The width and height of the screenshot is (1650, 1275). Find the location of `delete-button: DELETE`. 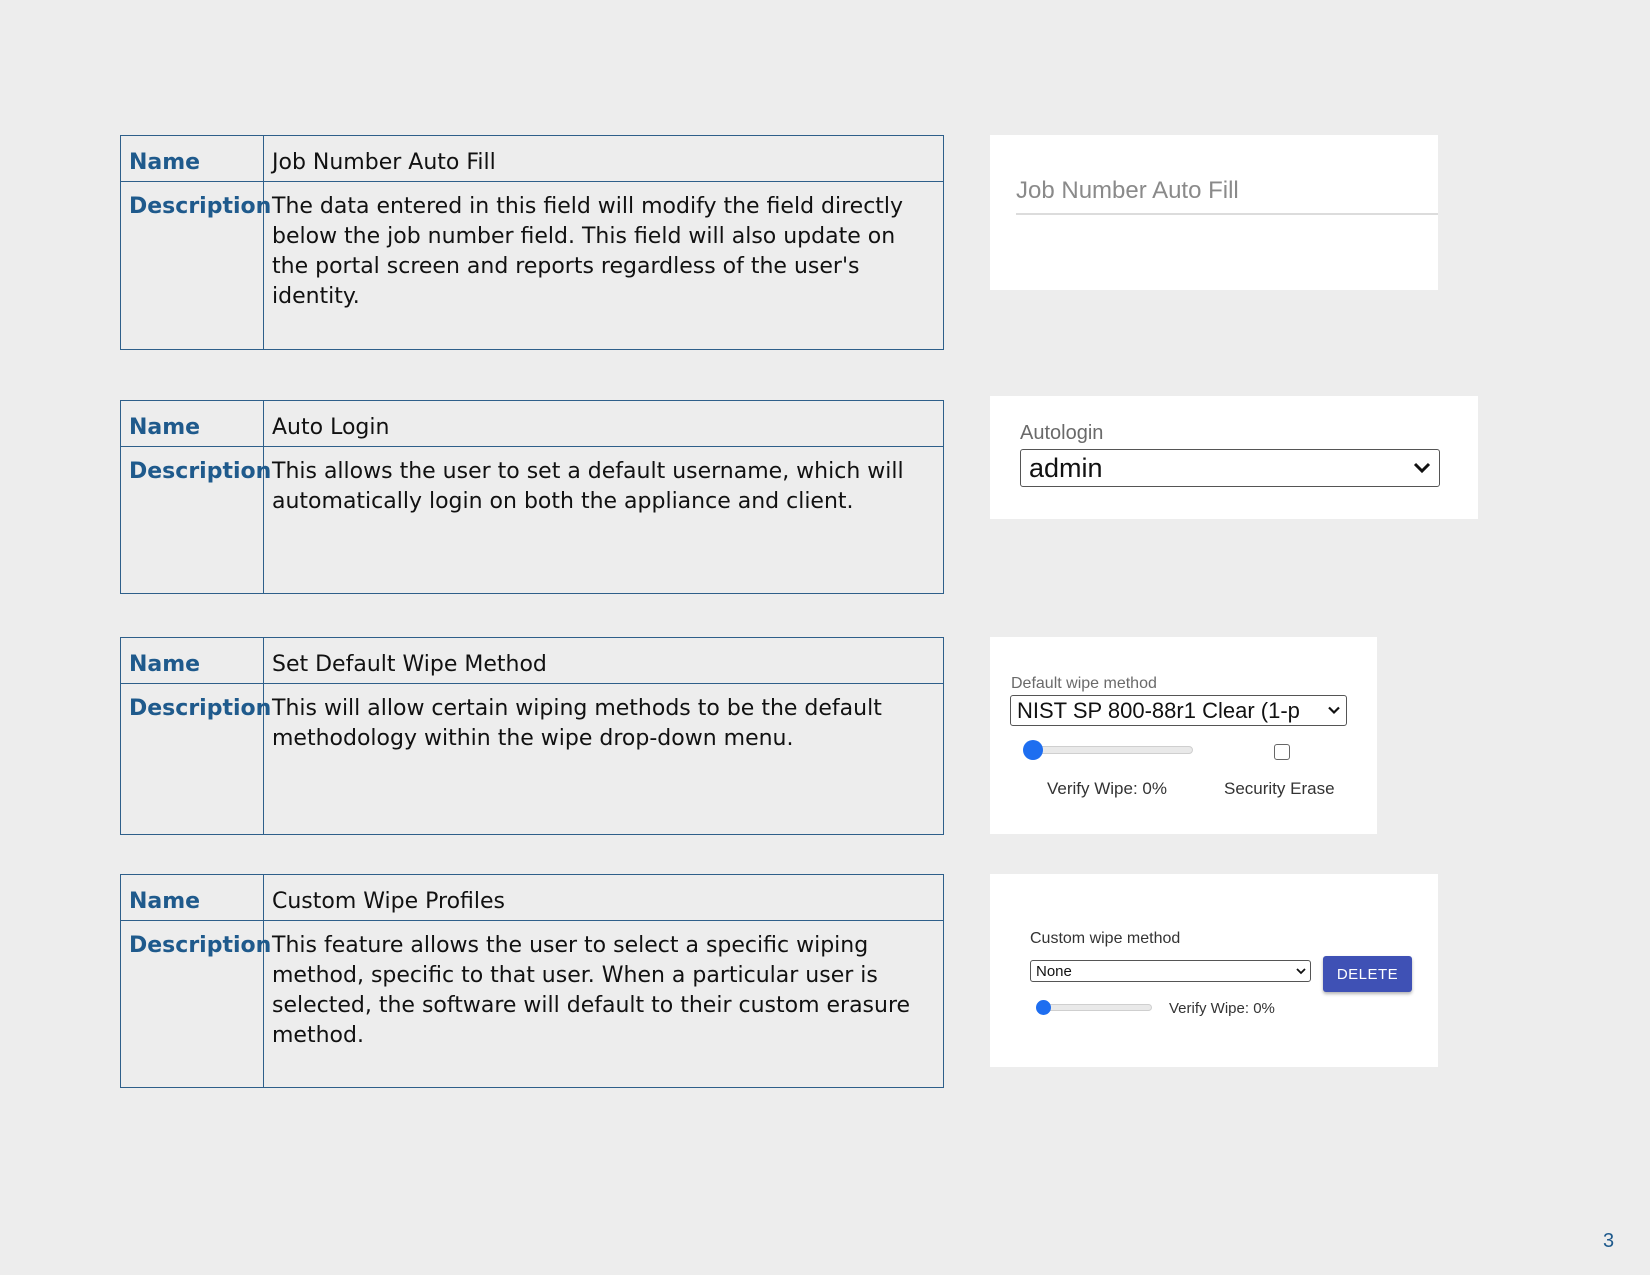

delete-button: DELETE is located at coordinates (1367, 974).